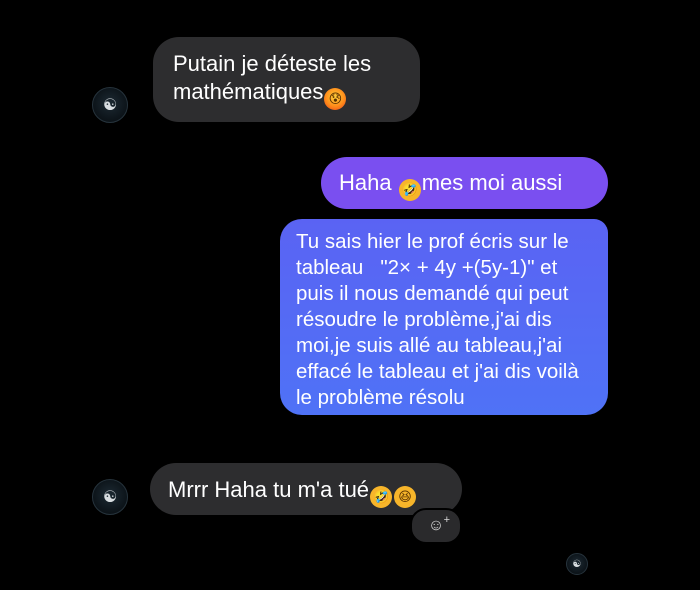  I want to click on plus-icon: +, so click(446, 520).